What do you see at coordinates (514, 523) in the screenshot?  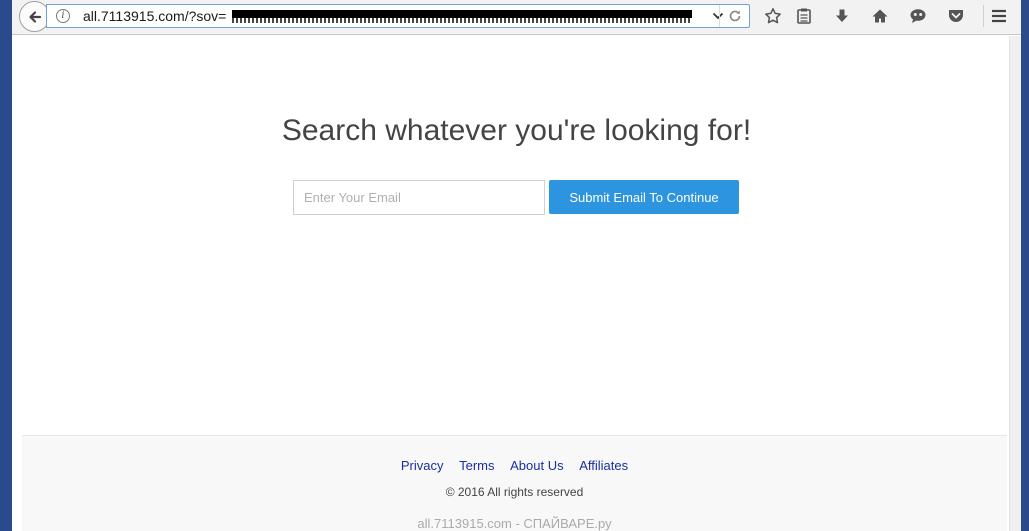 I see `watermark-text: all.7113915.com - СПАЙВАРЕ.ру` at bounding box center [514, 523].